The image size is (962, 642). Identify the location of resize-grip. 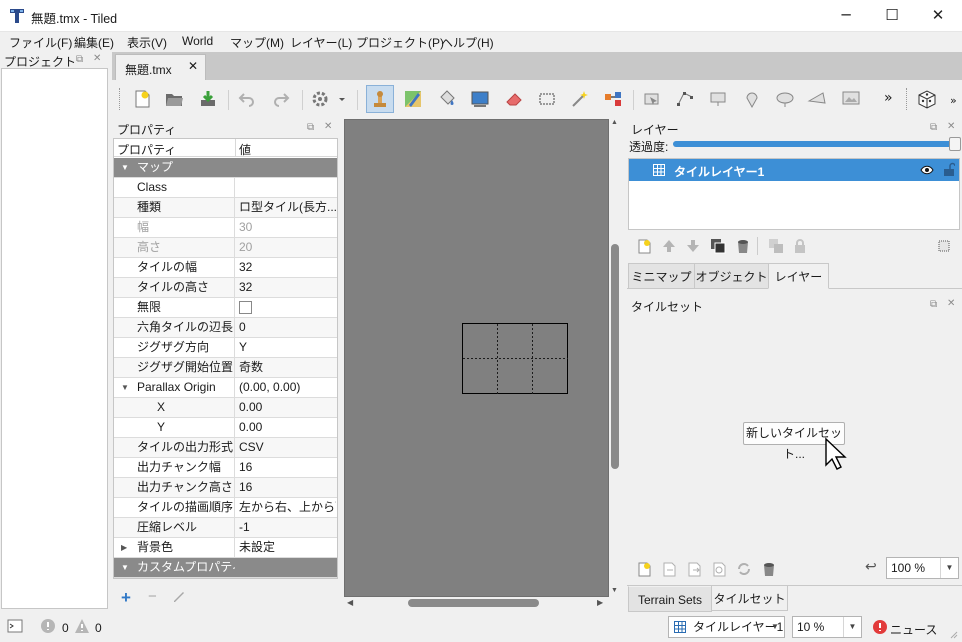
(953, 633).